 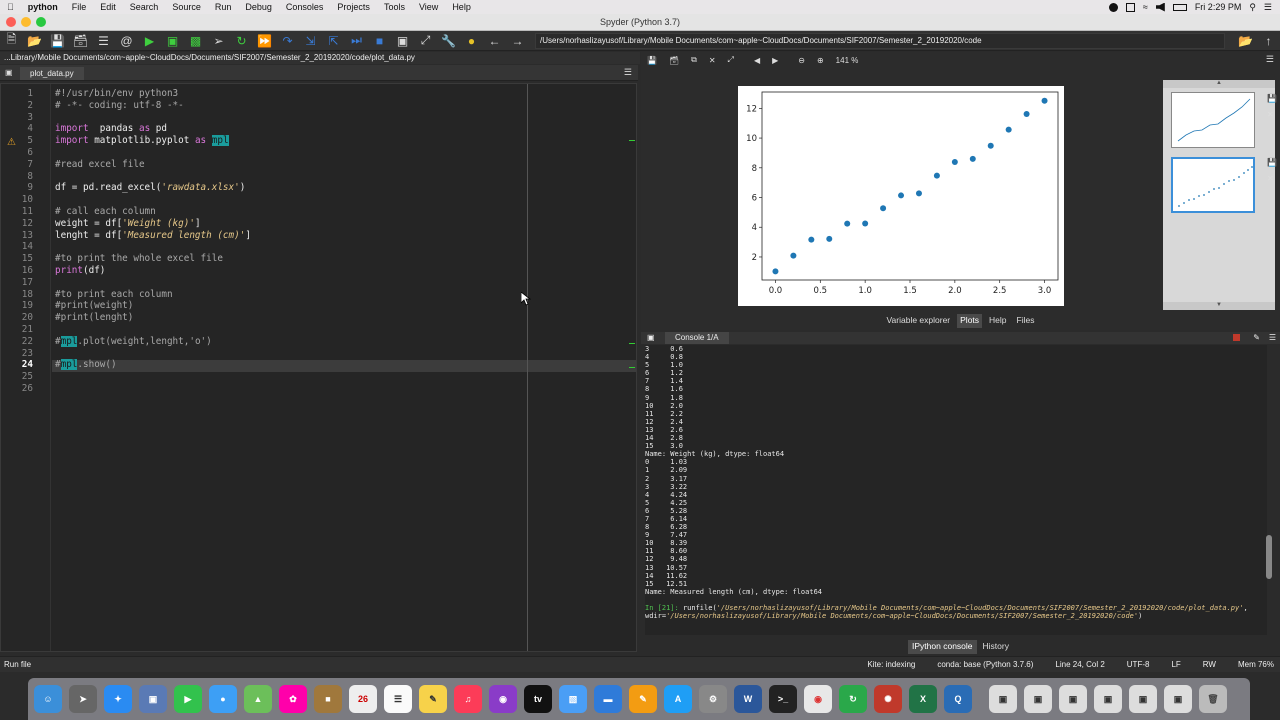 I want to click on photos-icon: ✿, so click(x=293, y=699).